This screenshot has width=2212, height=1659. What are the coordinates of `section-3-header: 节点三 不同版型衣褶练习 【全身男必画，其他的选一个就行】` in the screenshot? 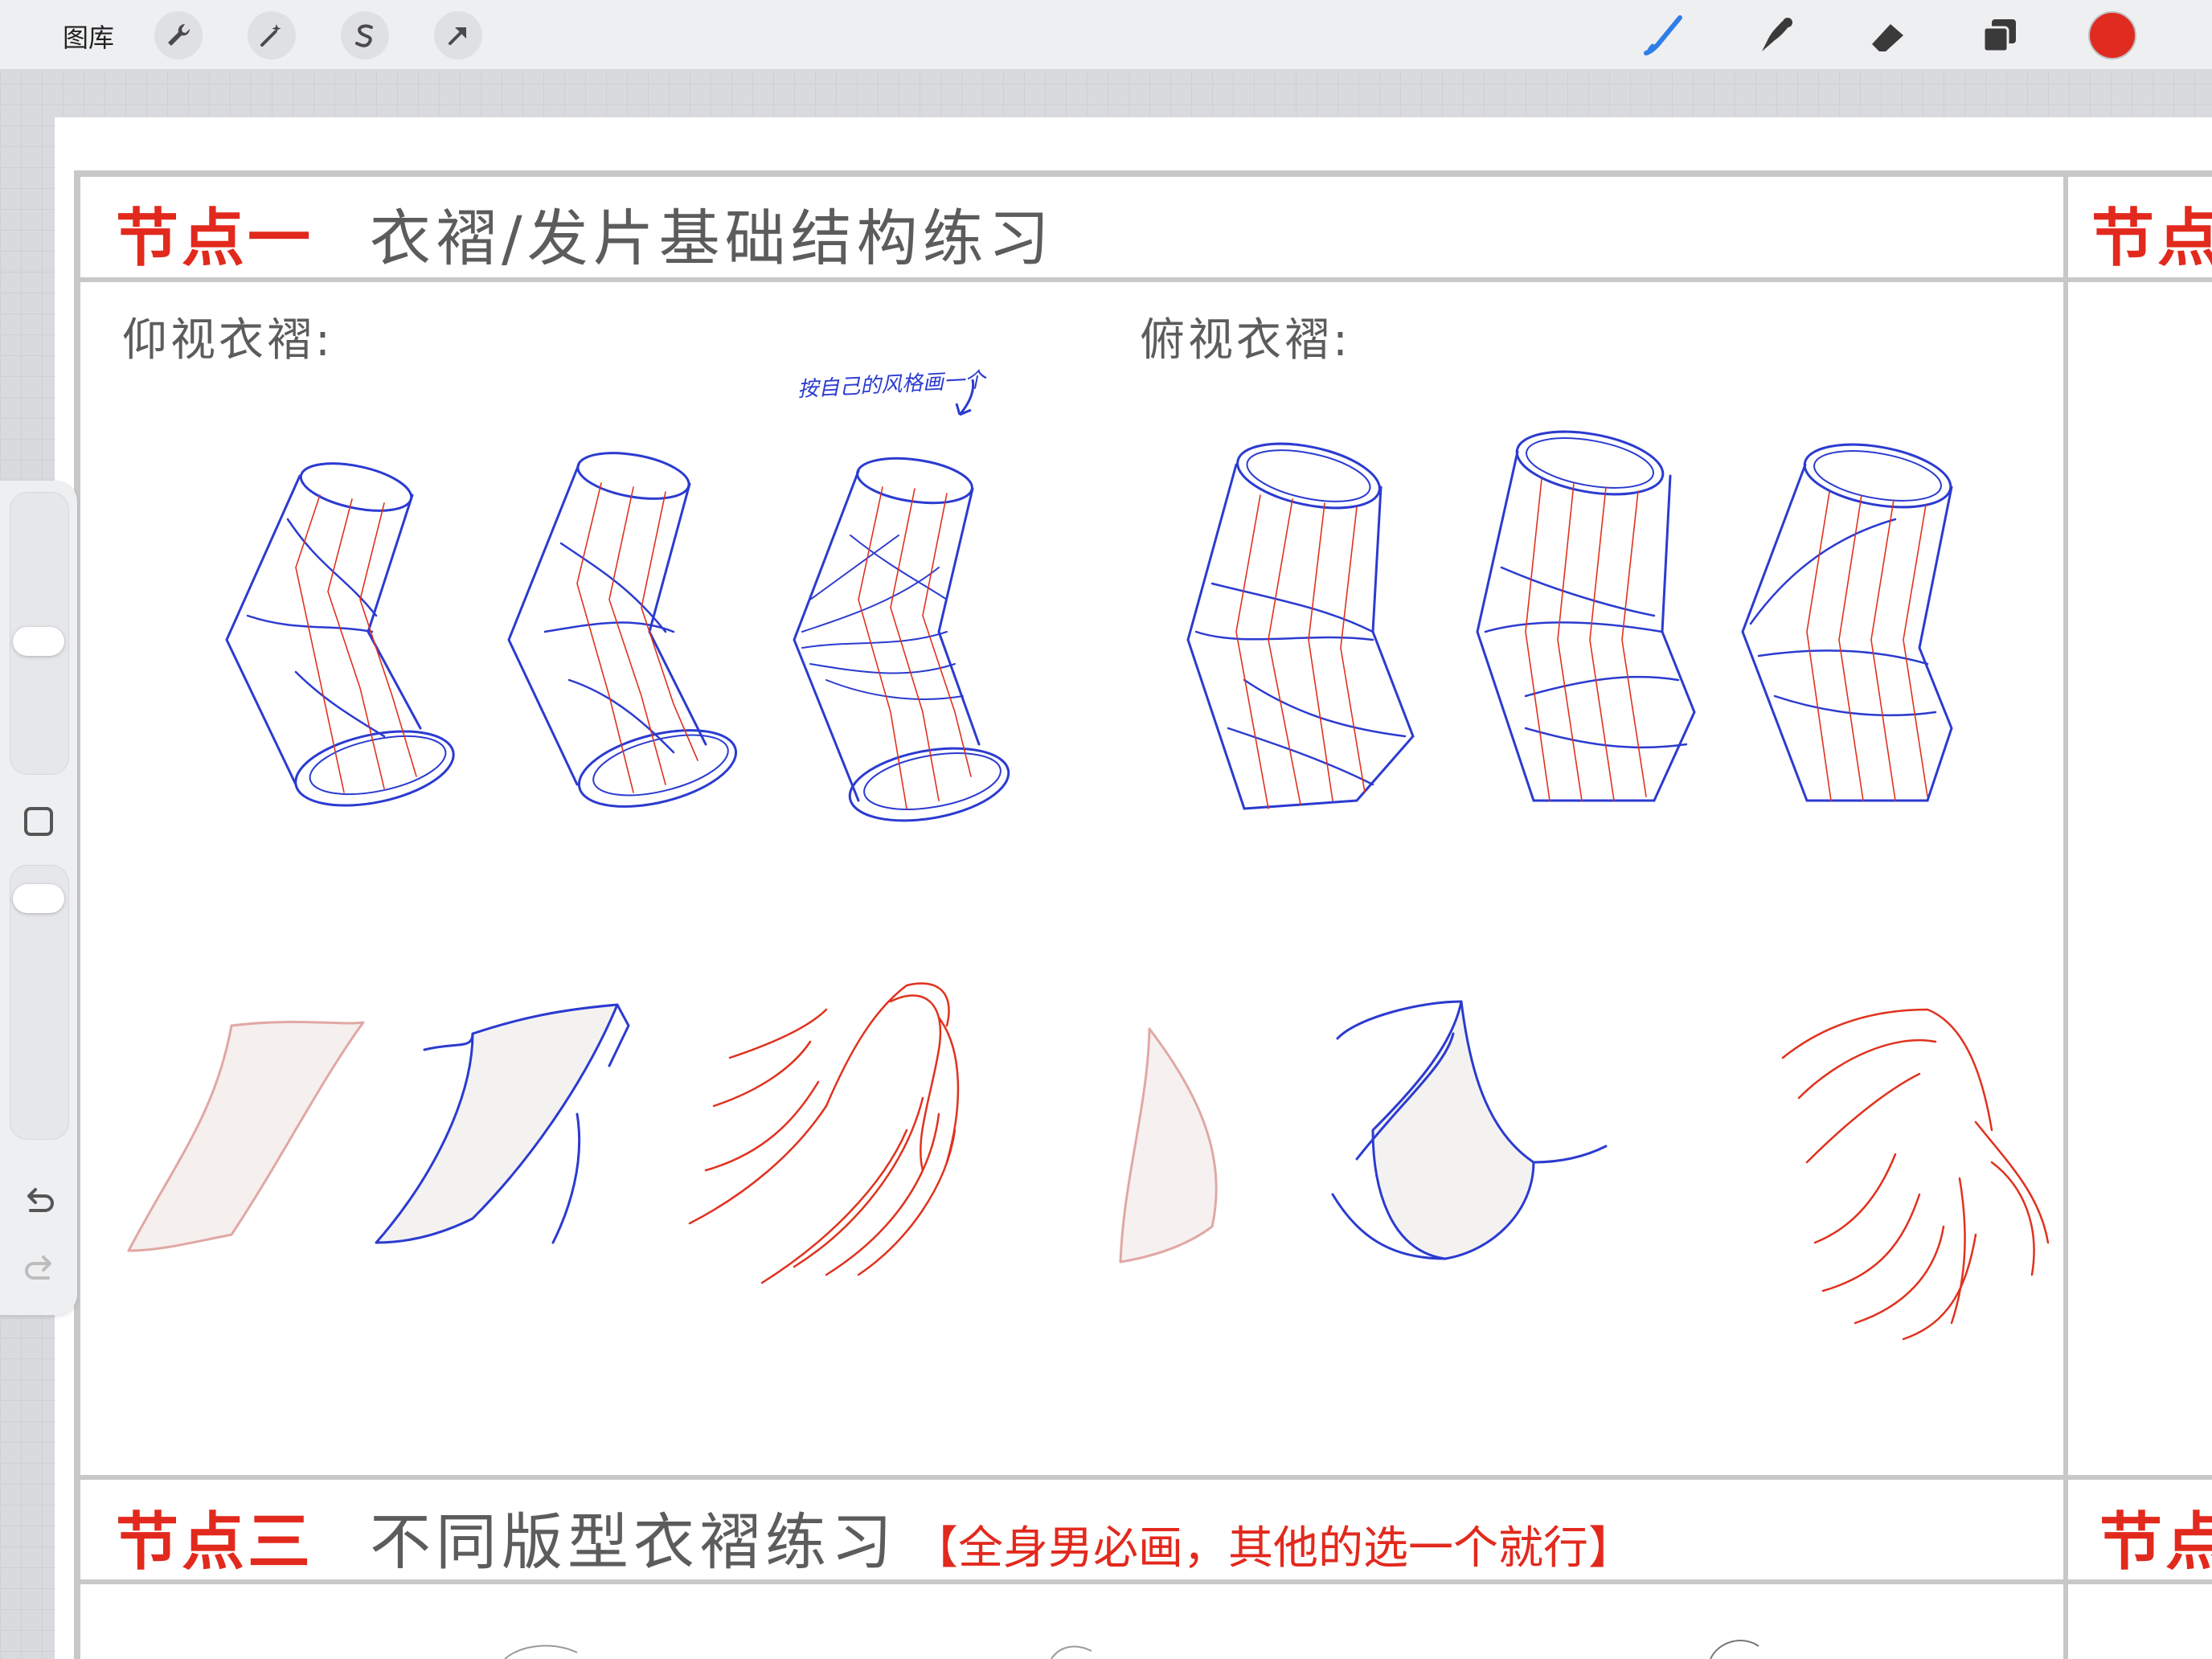 It's located at (874, 1537).